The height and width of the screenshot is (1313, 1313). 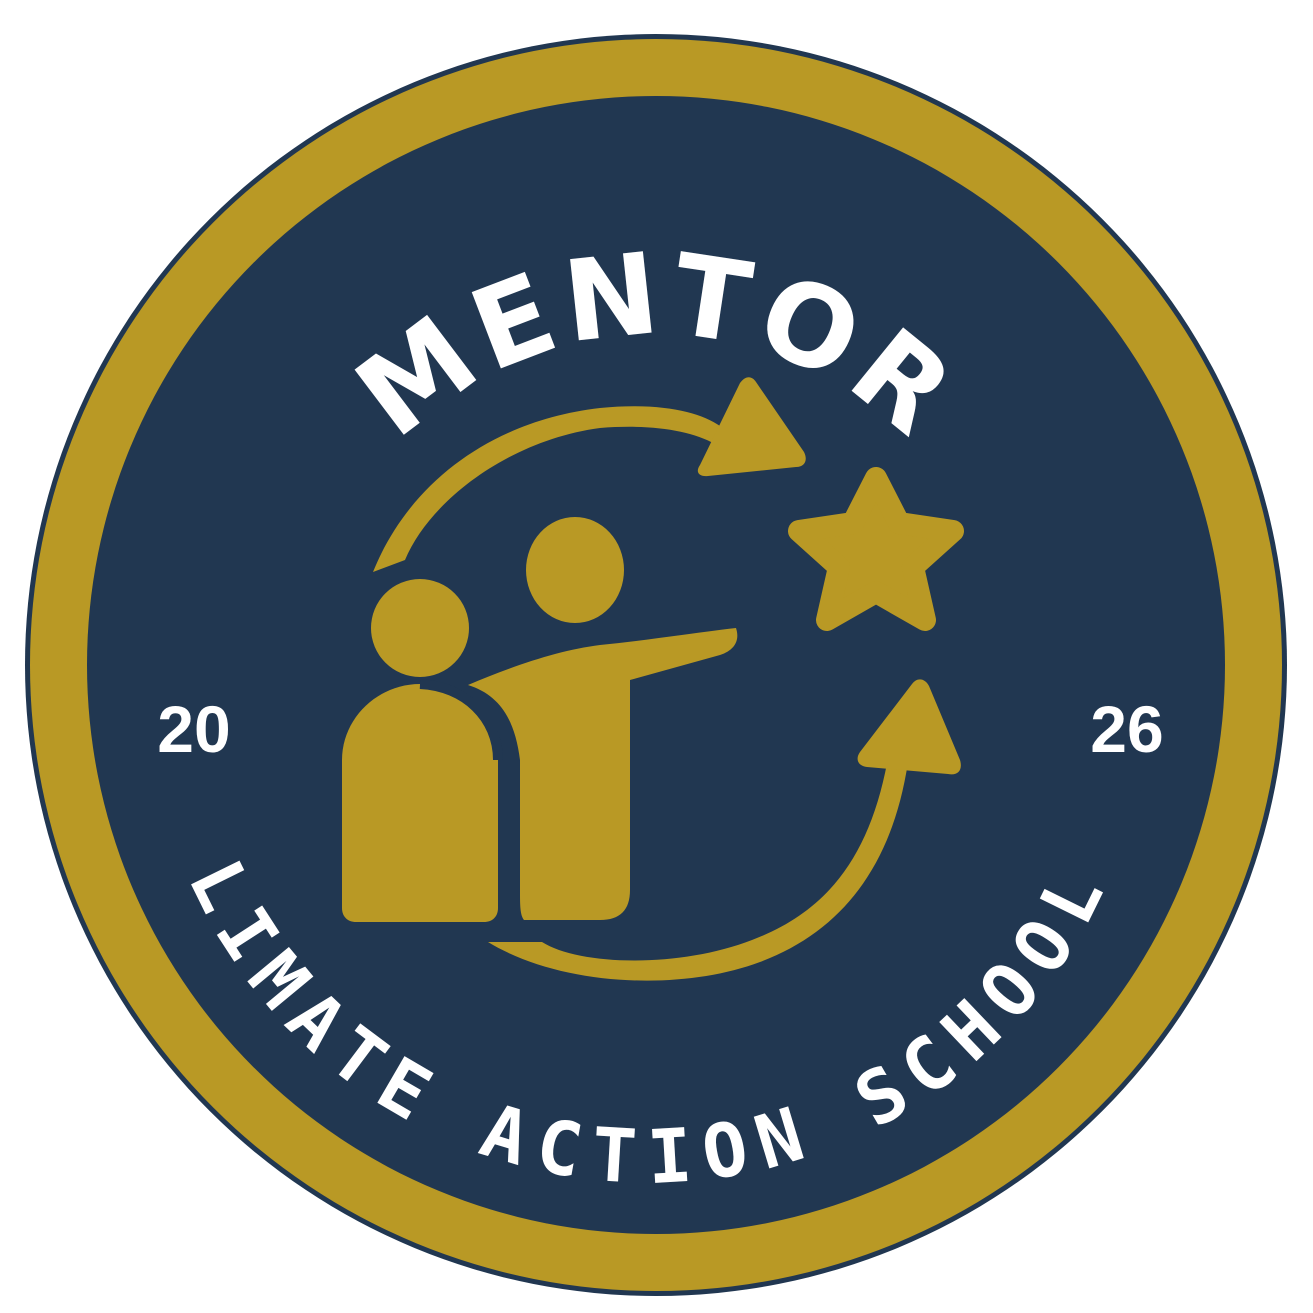 What do you see at coordinates (193, 729) in the screenshot?
I see `year-left: 20` at bounding box center [193, 729].